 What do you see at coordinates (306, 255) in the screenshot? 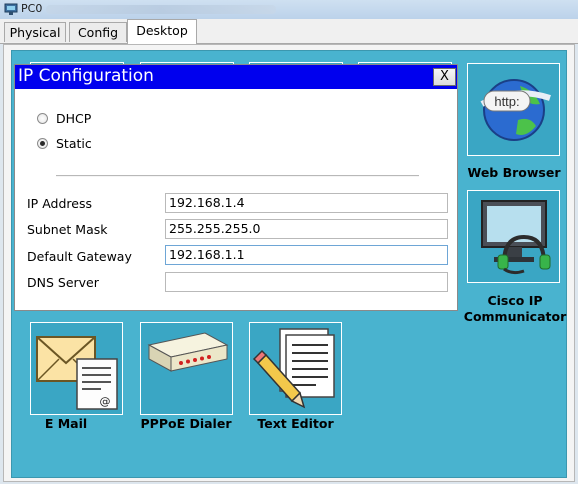
I see `default-gateway-input: 192.168.1.1` at bounding box center [306, 255].